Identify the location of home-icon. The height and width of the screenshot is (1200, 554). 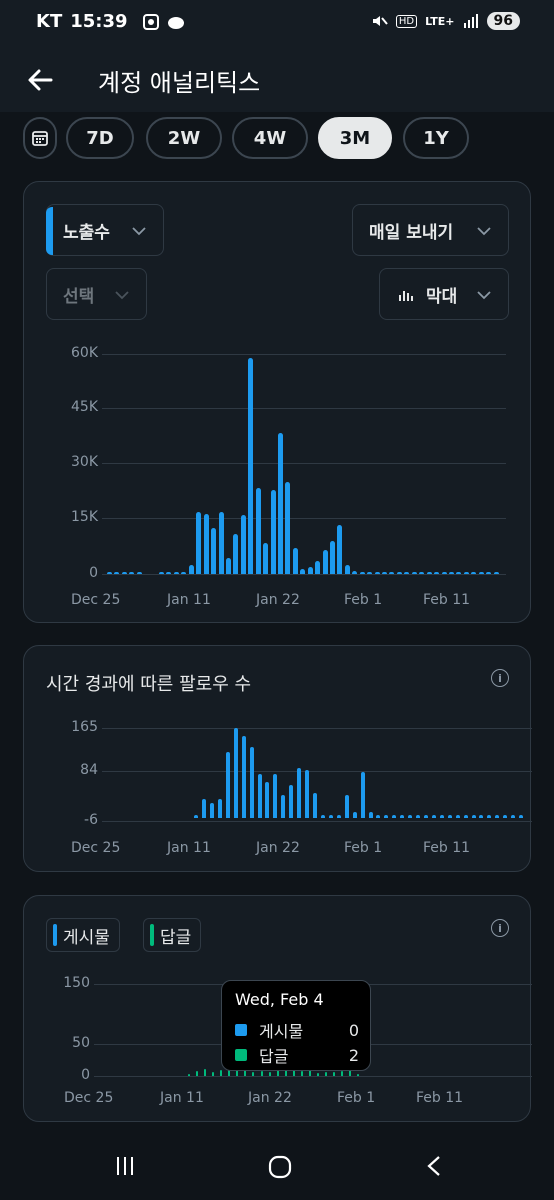
(280, 1167).